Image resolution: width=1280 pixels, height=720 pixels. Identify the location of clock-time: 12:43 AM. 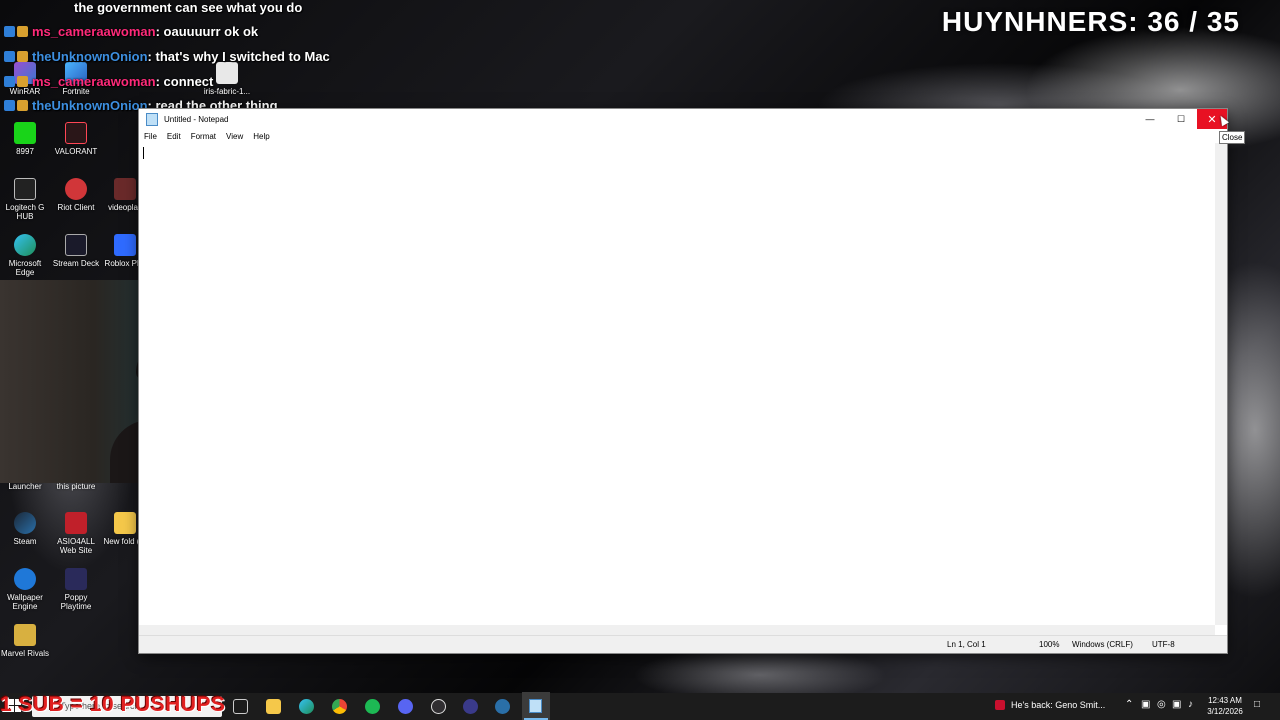
(1225, 700).